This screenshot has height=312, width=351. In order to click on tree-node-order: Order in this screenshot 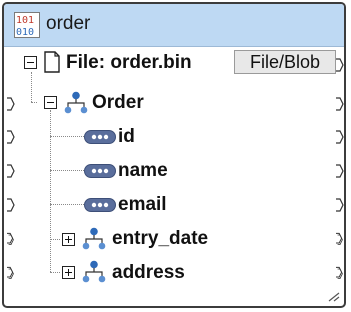, I will do `click(174, 103)`.